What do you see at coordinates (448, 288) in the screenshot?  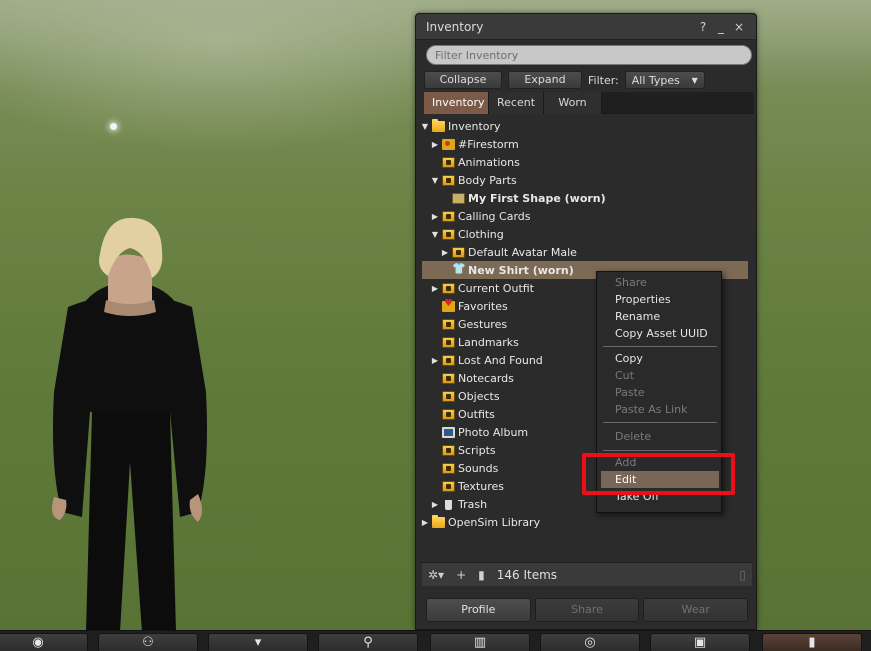 I see `current-outfit-folder-icon` at bounding box center [448, 288].